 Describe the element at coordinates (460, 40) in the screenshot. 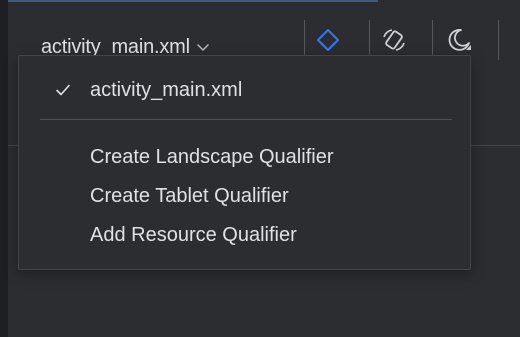

I see `night-mode-icon` at that location.